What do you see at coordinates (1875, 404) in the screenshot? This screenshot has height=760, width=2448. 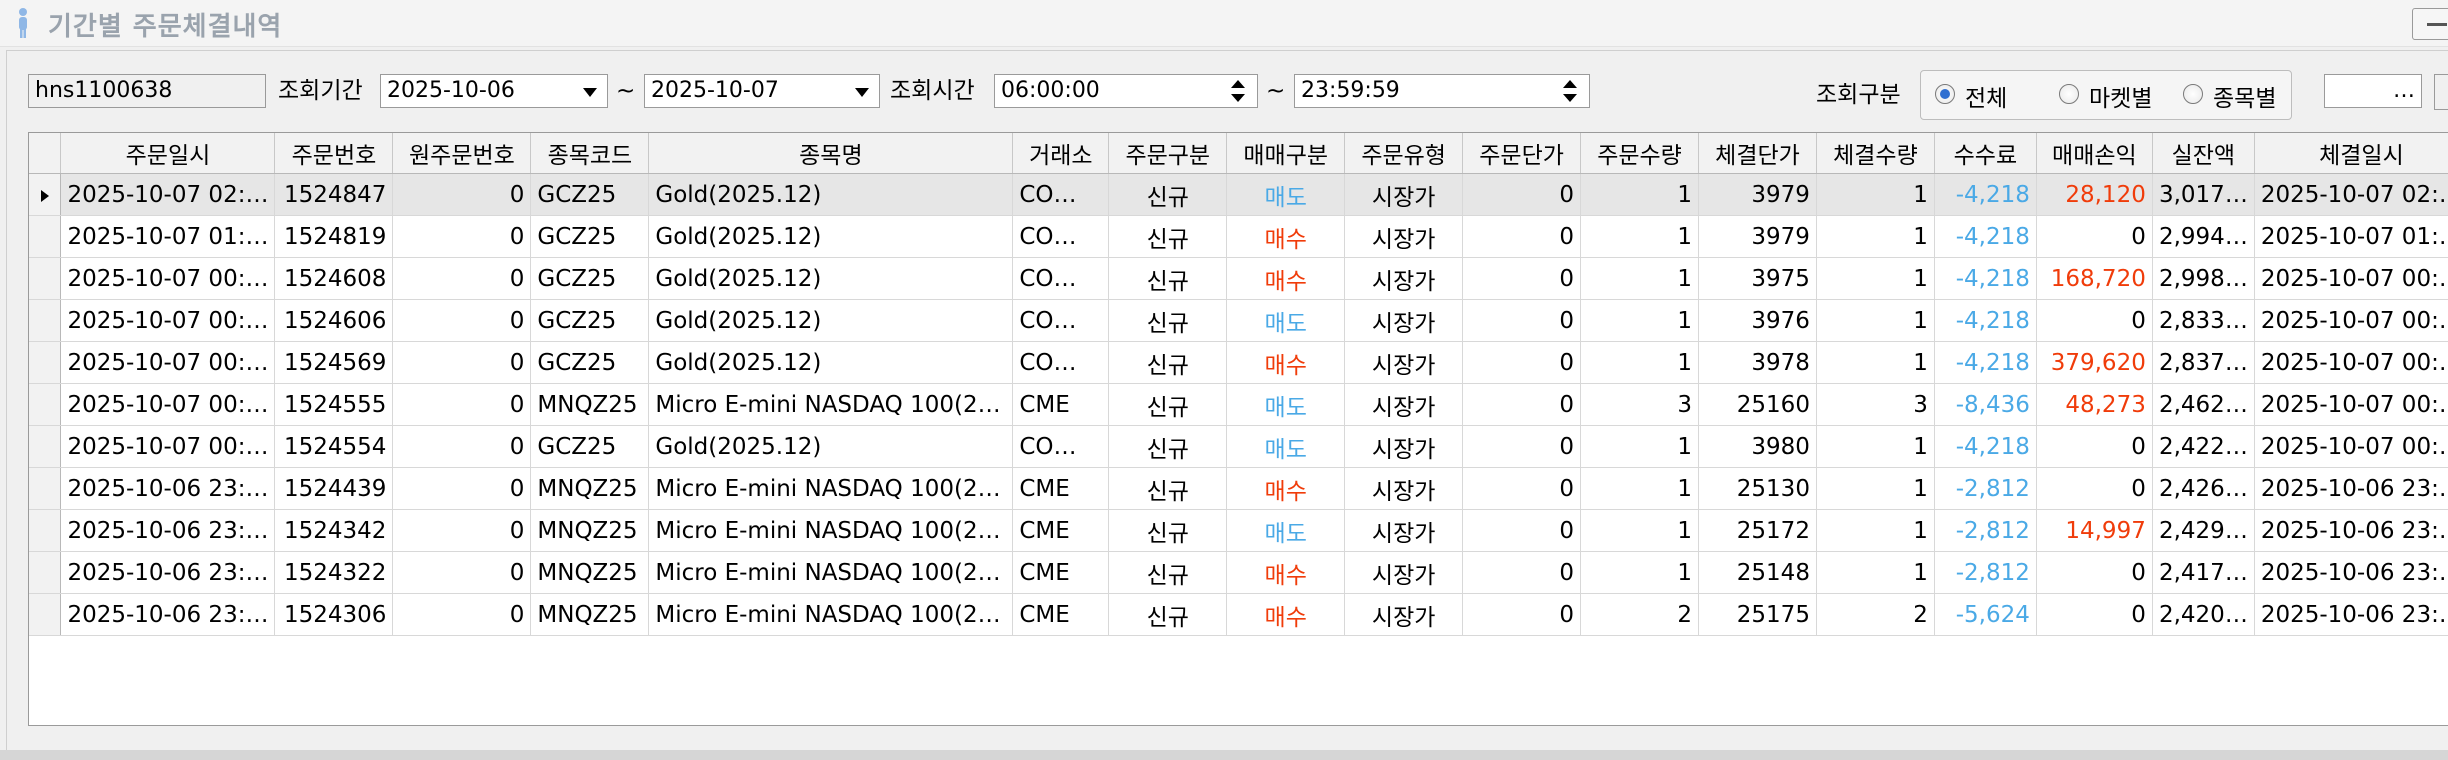 I see `cell-fill-qty: 3` at bounding box center [1875, 404].